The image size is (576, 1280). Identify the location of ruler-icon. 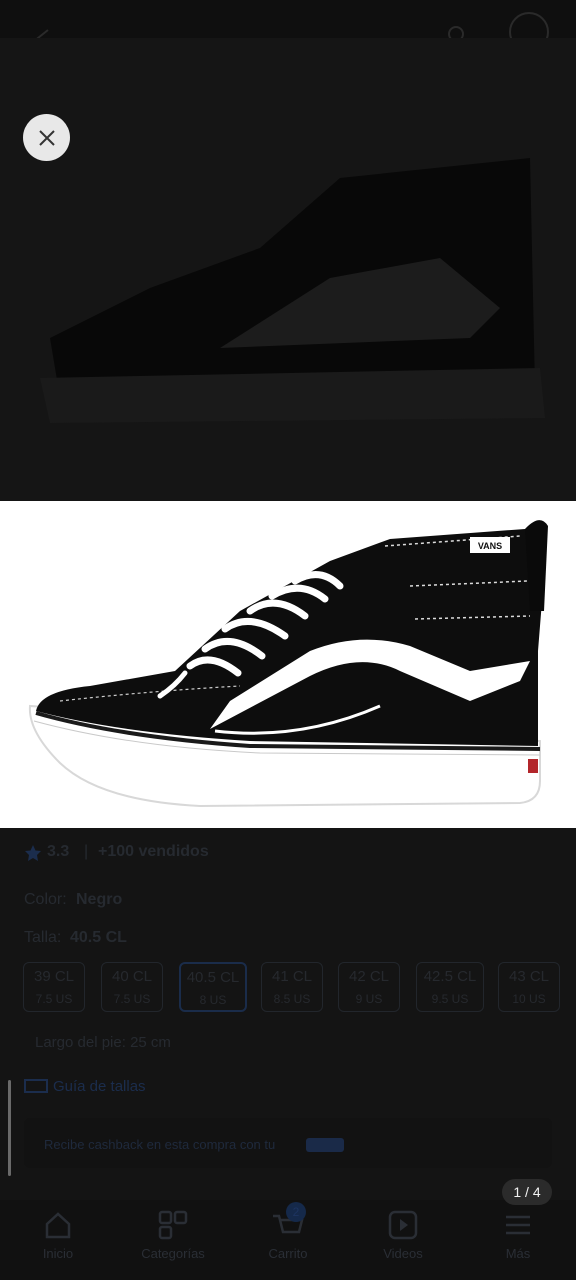
(36, 1086).